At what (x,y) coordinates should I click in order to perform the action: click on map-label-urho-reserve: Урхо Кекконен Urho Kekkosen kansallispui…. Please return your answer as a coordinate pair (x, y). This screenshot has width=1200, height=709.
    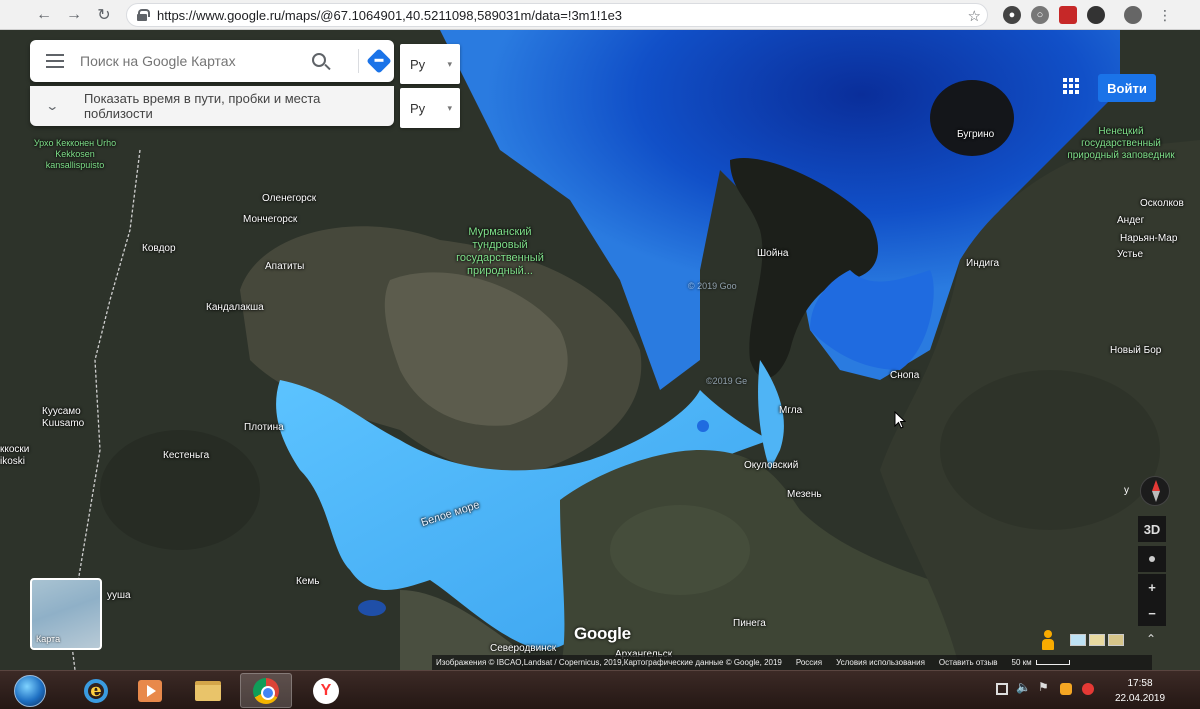
    Looking at the image, I should click on (75, 154).